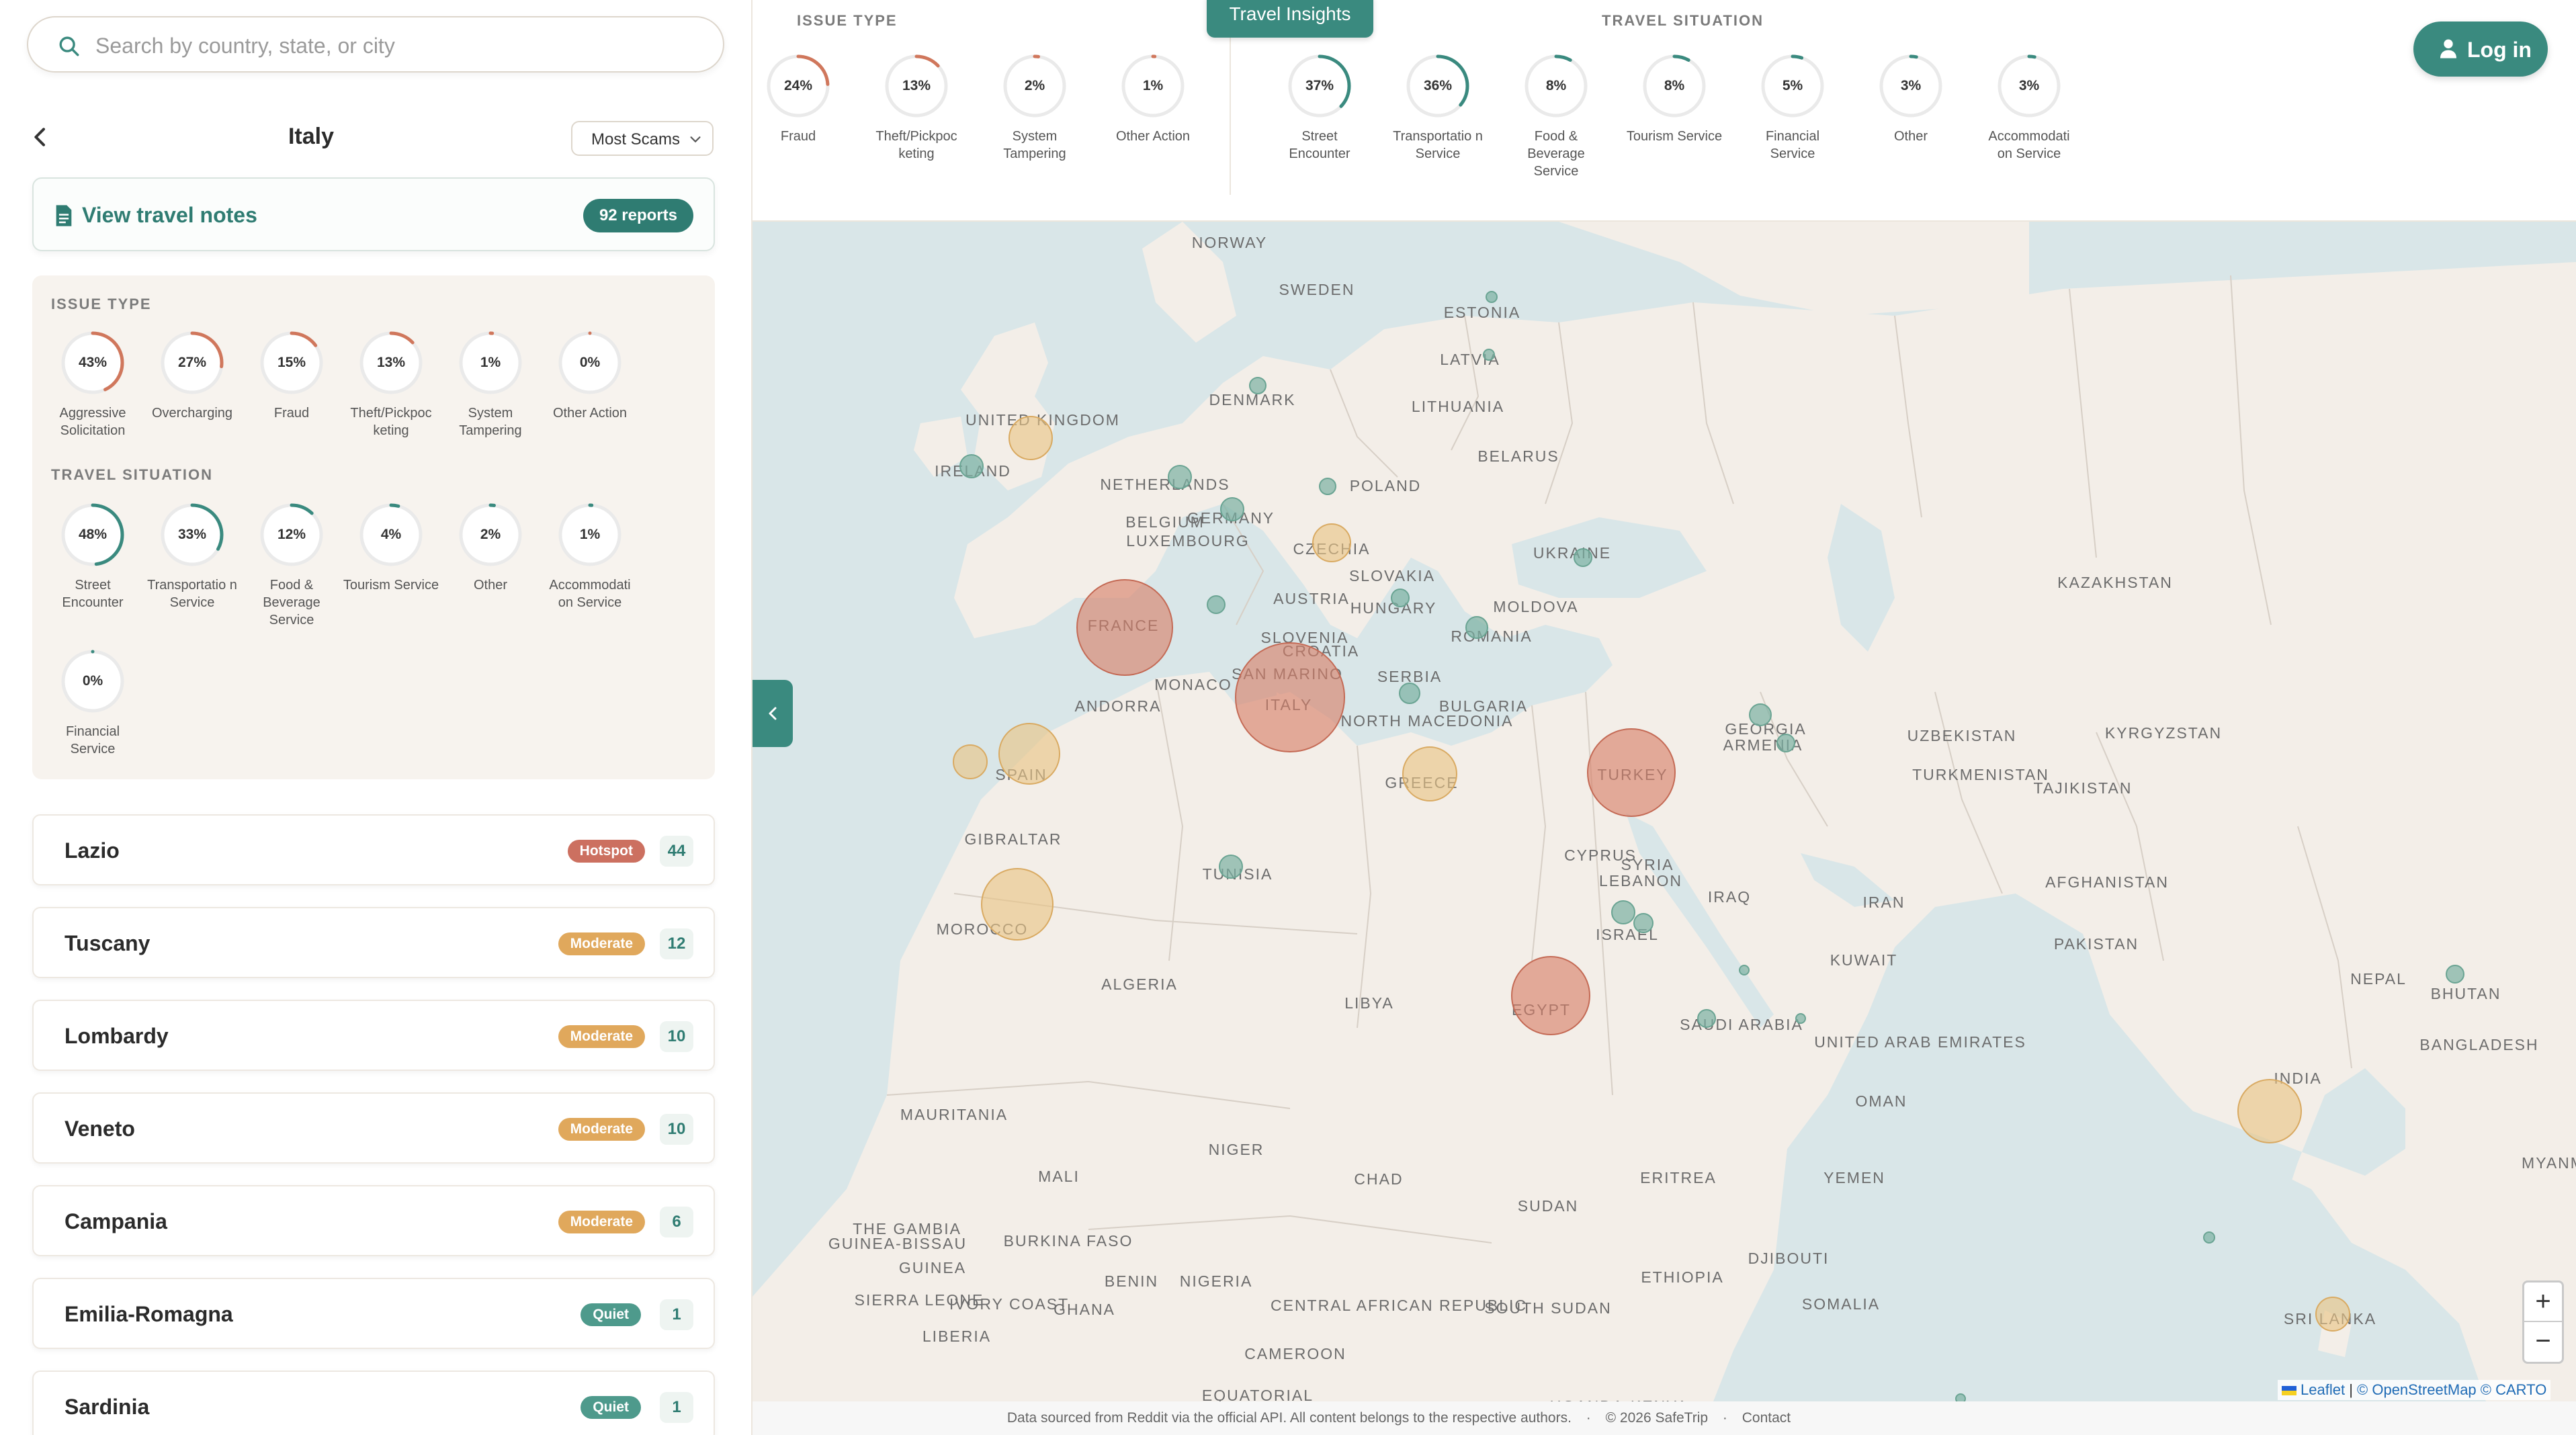 The width and height of the screenshot is (2576, 1435). Describe the element at coordinates (373, 1035) in the screenshot. I see `region-item: Lombardy Moderate 10` at that location.